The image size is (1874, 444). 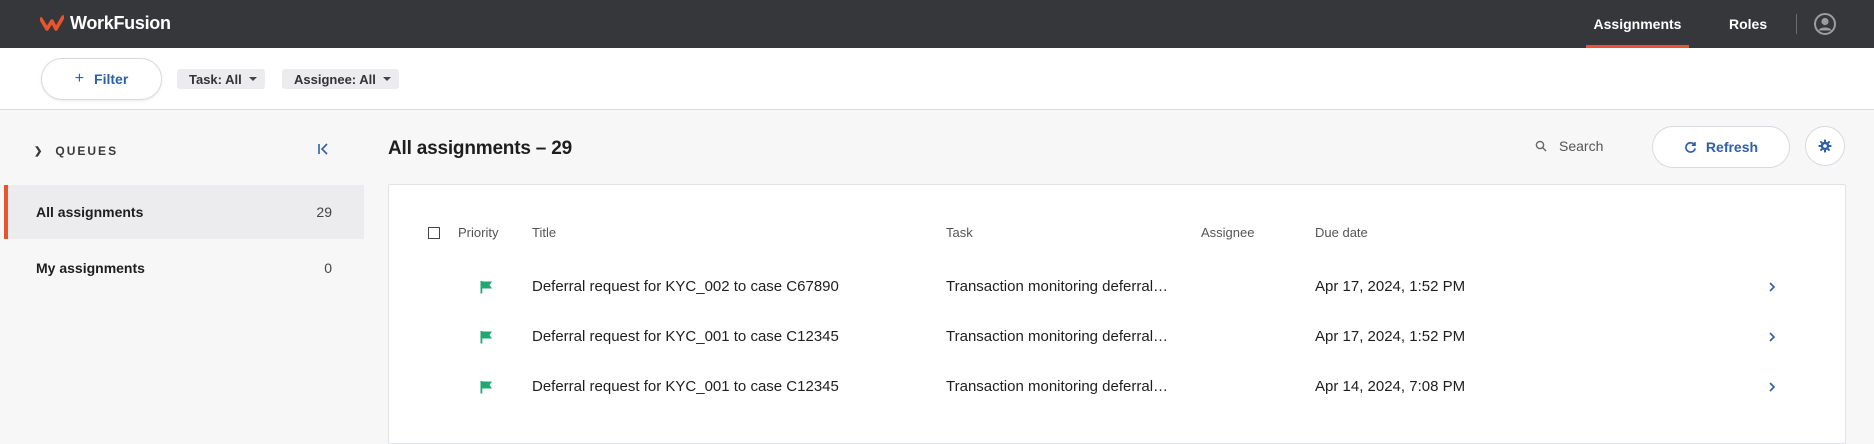 I want to click on refresh-icon, so click(x=1690, y=147).